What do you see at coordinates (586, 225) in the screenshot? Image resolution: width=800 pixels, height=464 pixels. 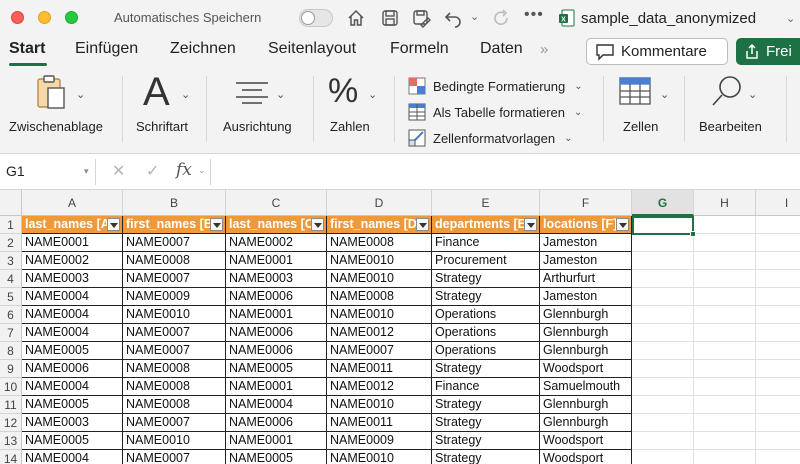 I see `table-header-cell: locations [F]` at bounding box center [586, 225].